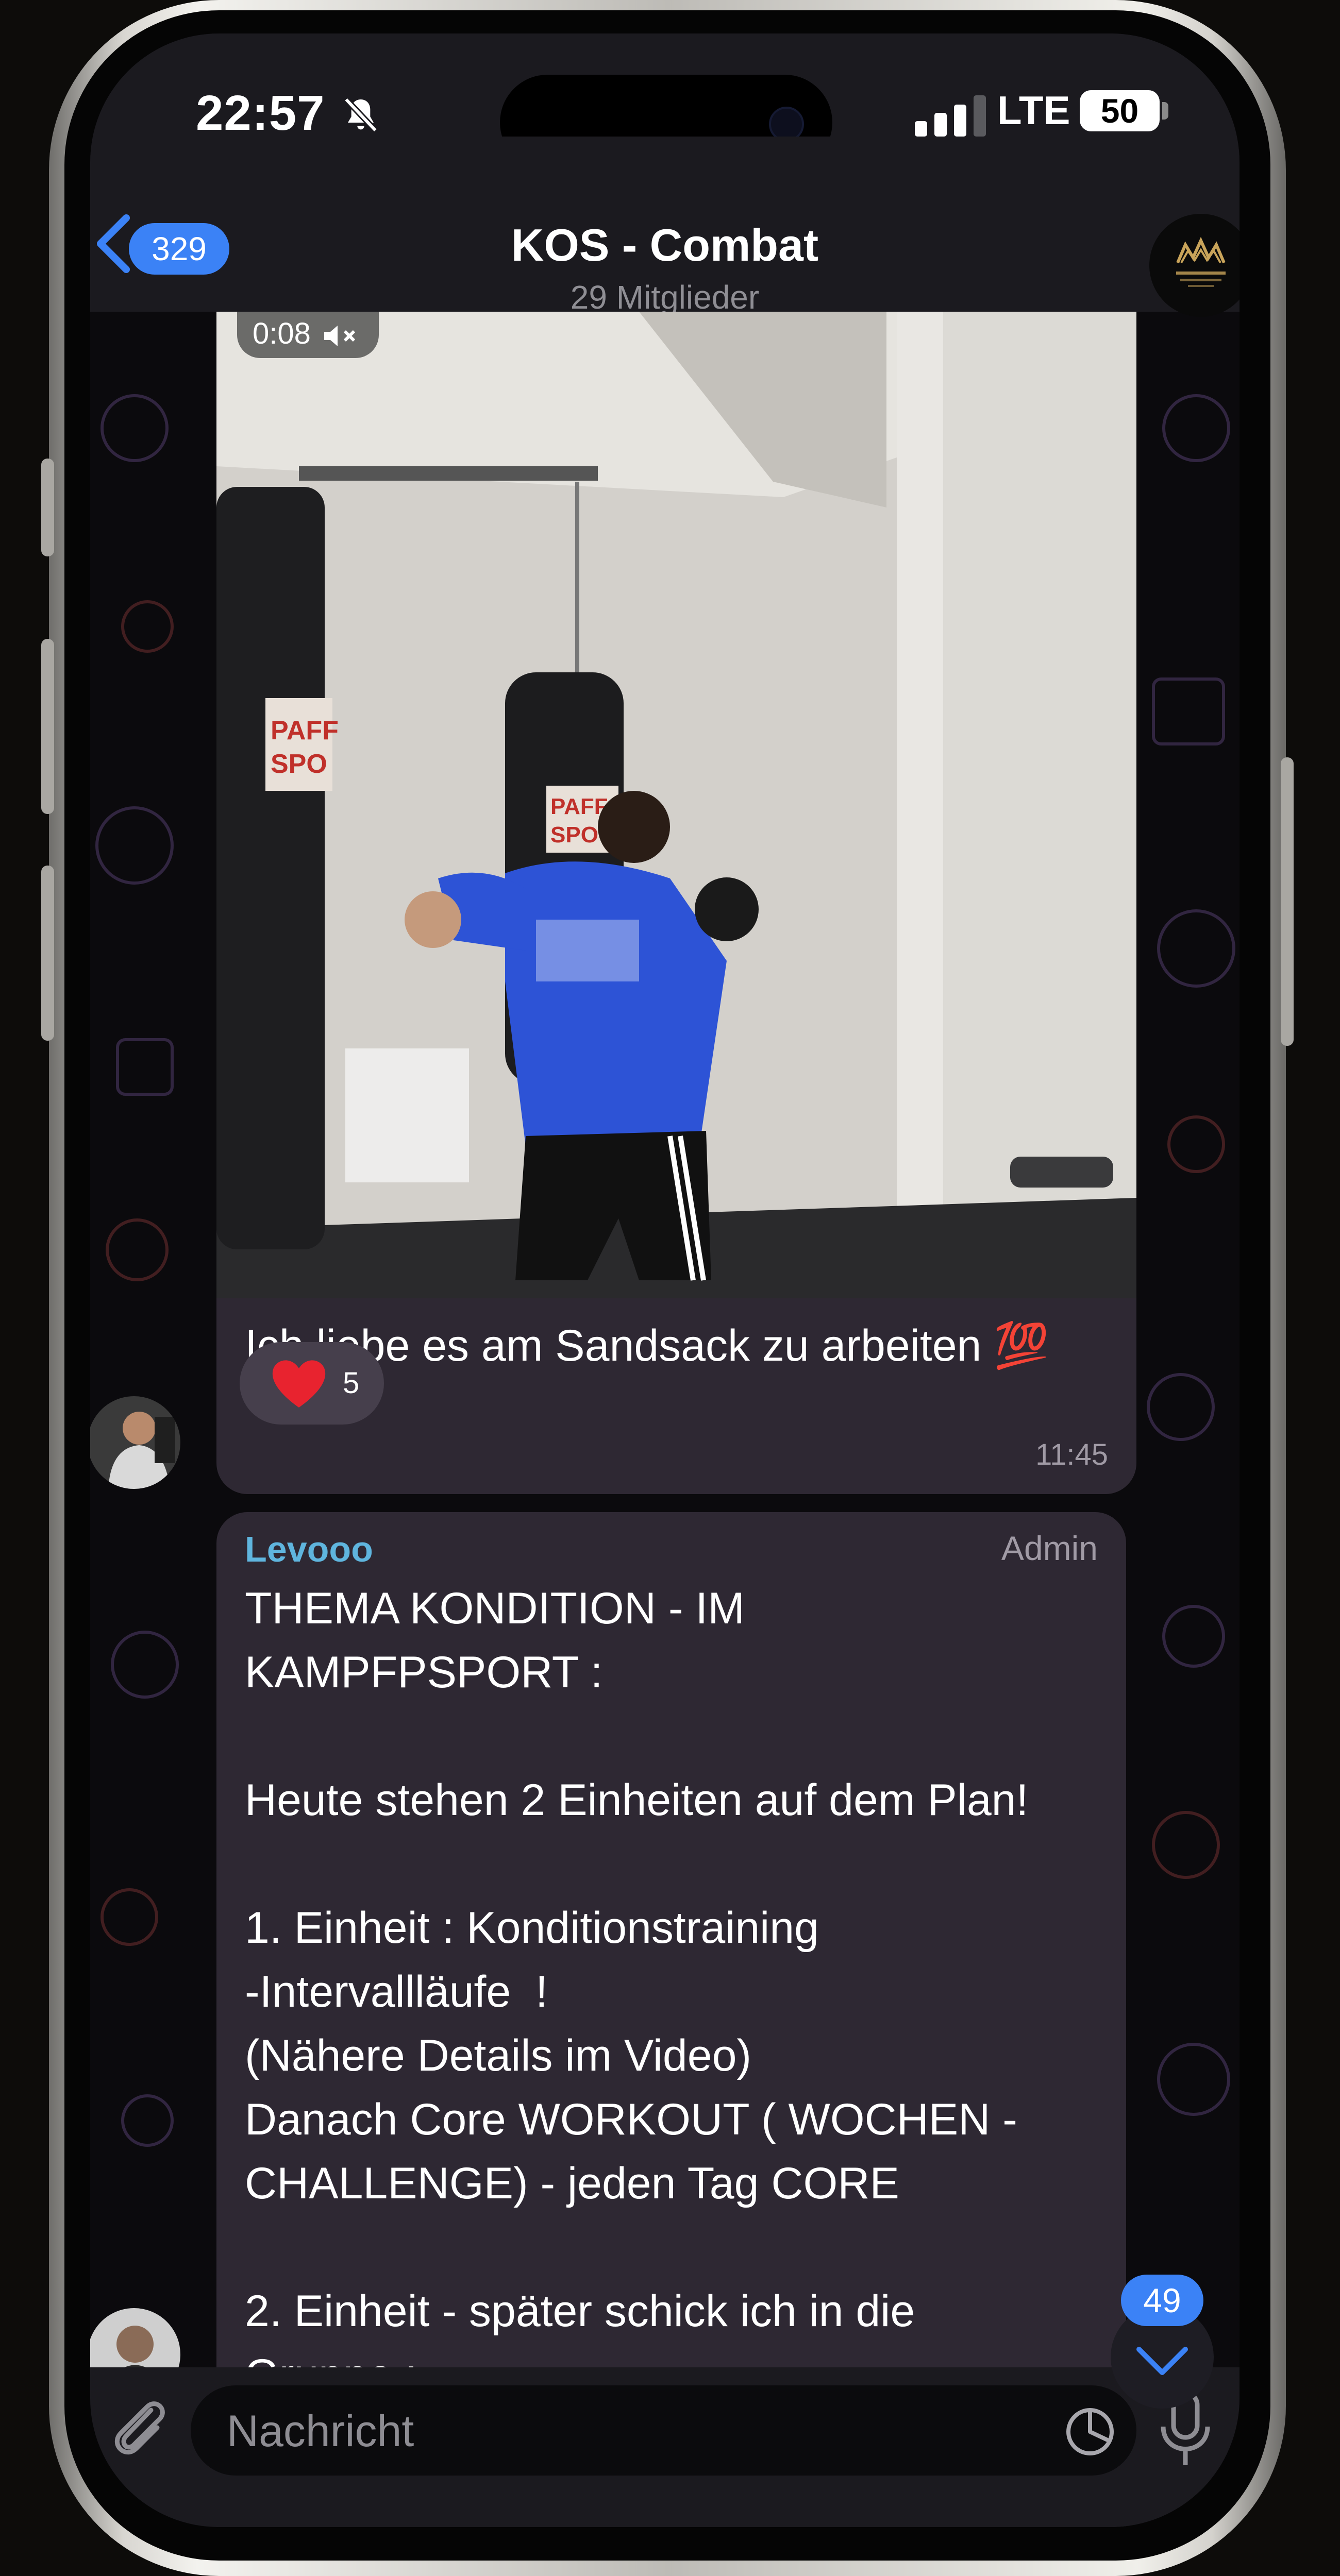 Image resolution: width=1340 pixels, height=2576 pixels. I want to click on admin-tag: Admin, so click(1049, 1548).